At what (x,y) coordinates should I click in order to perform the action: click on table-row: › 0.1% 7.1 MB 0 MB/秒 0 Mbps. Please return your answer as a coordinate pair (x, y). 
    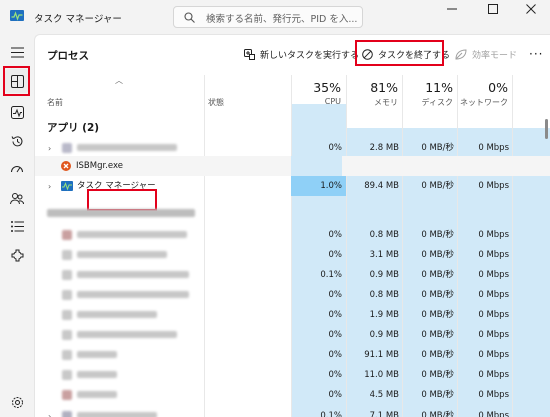
    Looking at the image, I should click on (292, 411).